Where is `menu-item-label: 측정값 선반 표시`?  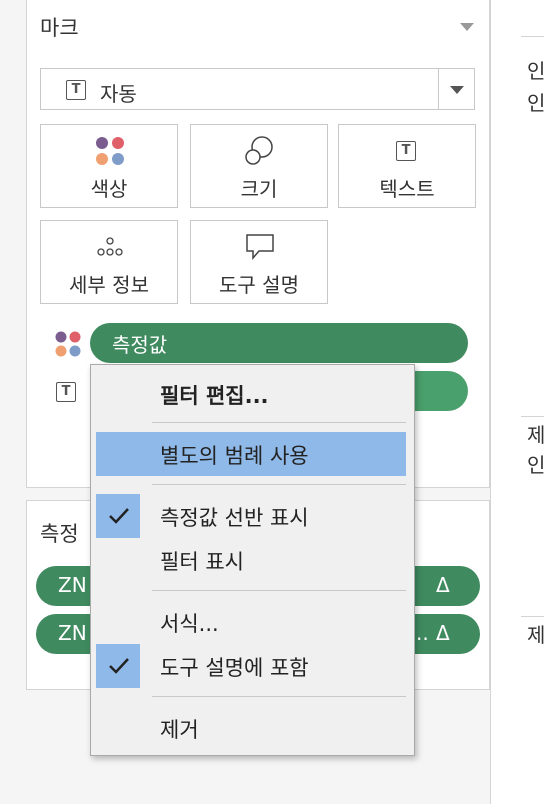 menu-item-label: 측정값 선반 표시 is located at coordinates (234, 518).